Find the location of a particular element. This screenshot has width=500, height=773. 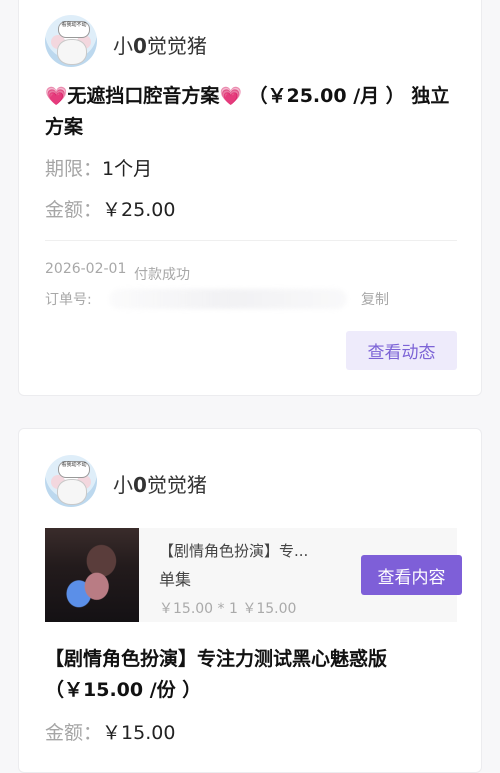

period-row: 期限：1个月 is located at coordinates (98, 167).